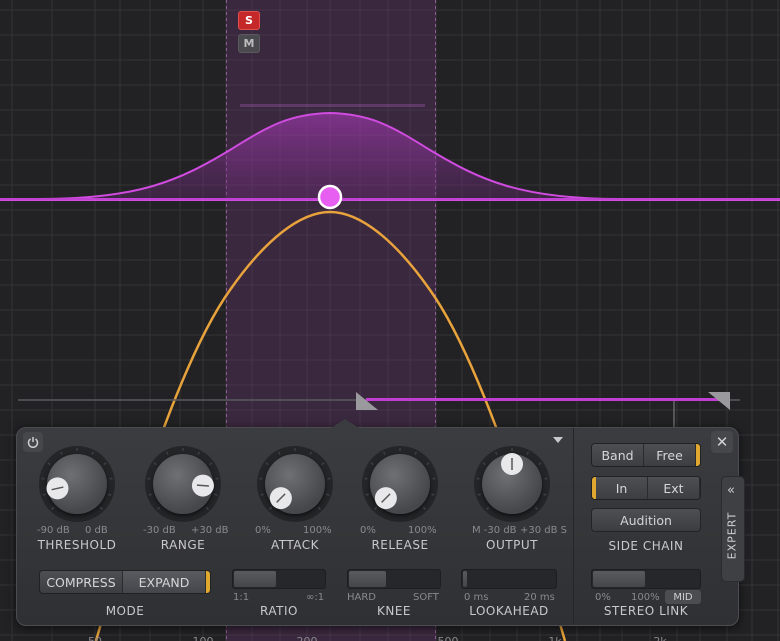 Image resolution: width=780 pixels, height=641 pixels. I want to click on lookahead-min: 0 ms, so click(476, 597).